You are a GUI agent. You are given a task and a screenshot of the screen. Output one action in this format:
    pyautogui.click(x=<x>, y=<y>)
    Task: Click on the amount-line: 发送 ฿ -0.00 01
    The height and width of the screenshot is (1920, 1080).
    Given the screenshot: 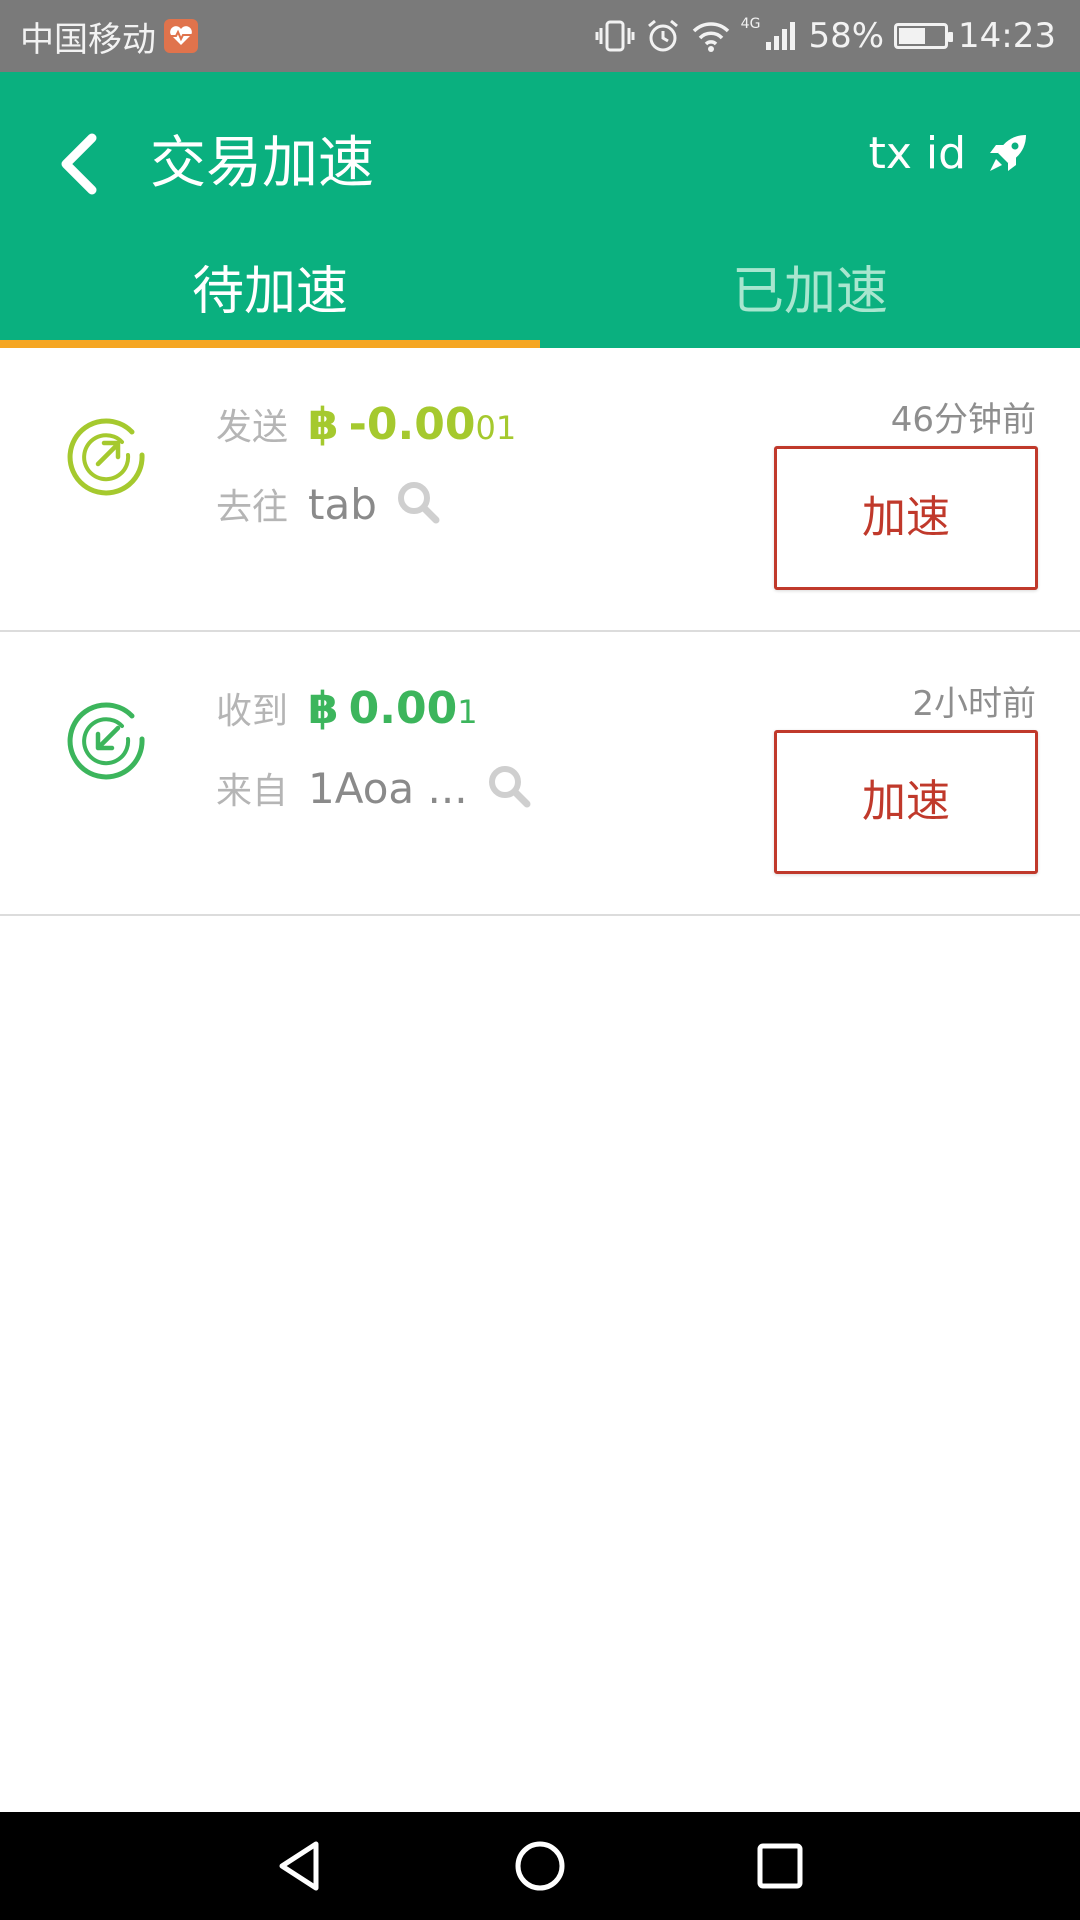 What is the action you would take?
    pyautogui.click(x=366, y=428)
    